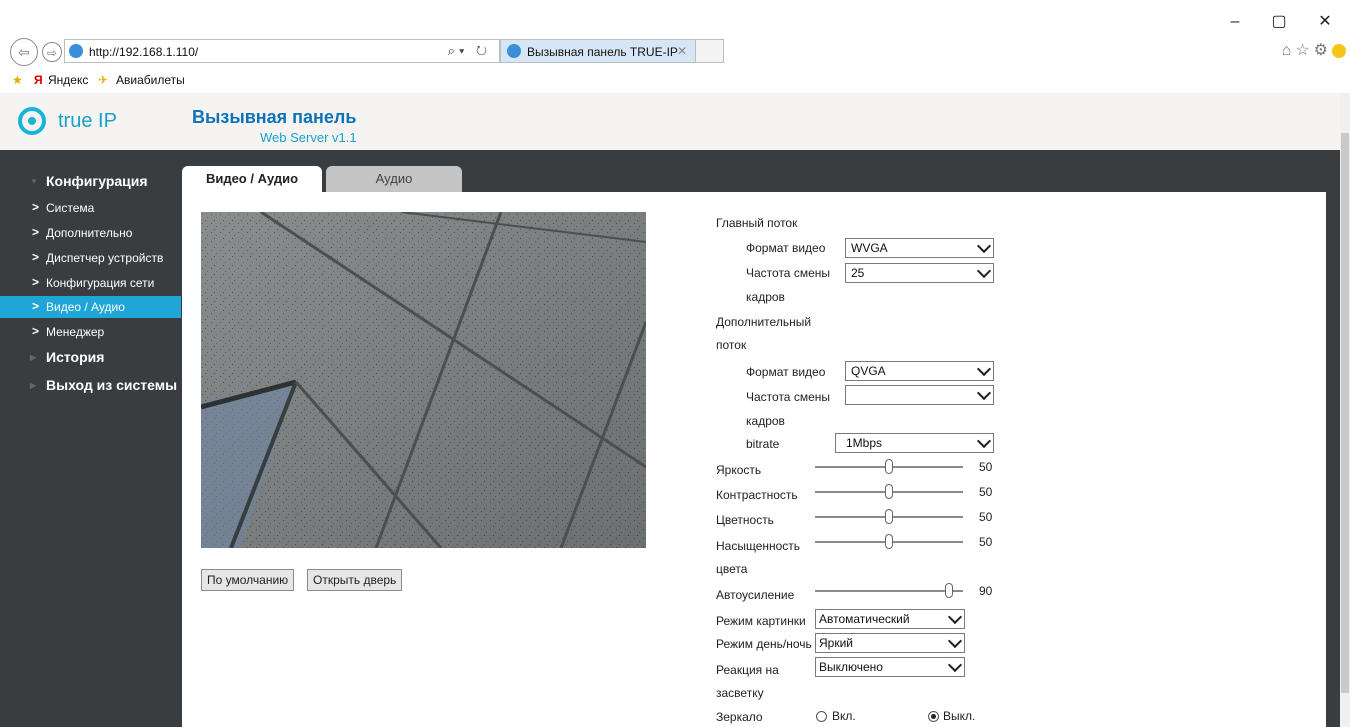 The height and width of the screenshot is (727, 1350). What do you see at coordinates (959, 716) in the screenshot?
I see `mirror-off-label: Выкл.` at bounding box center [959, 716].